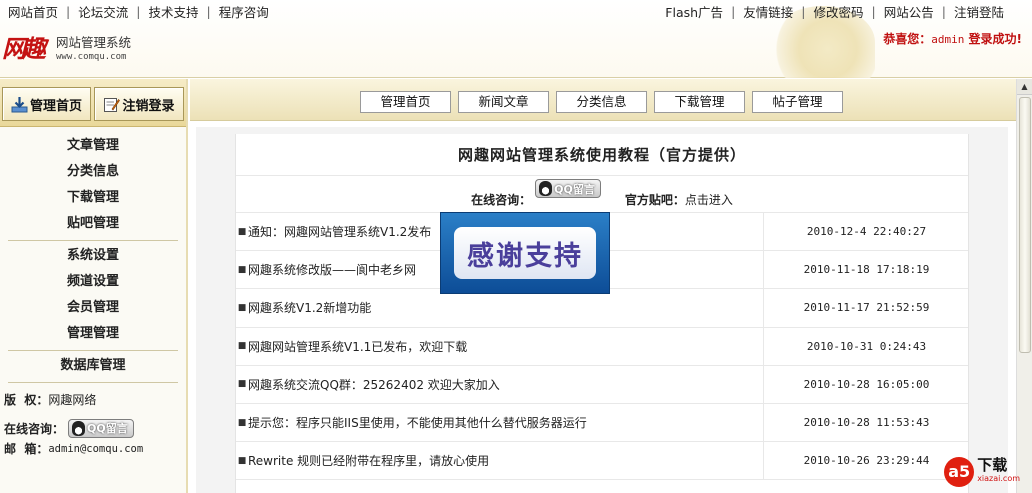  What do you see at coordinates (694, 11) in the screenshot?
I see `nav-flash-ads: Flash广告` at bounding box center [694, 11].